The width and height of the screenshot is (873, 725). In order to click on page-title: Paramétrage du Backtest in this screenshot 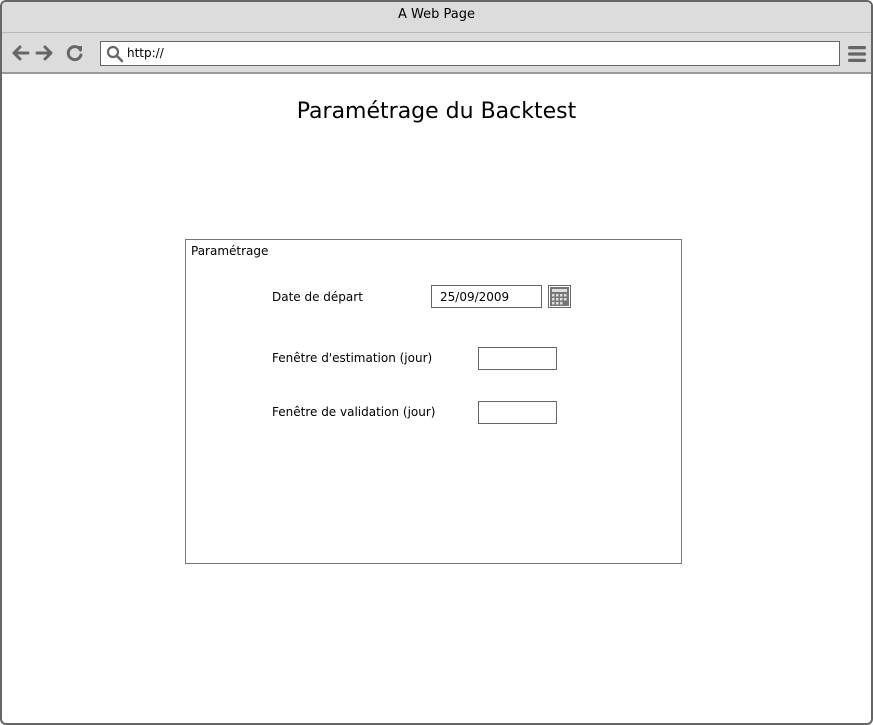, I will do `click(436, 111)`.